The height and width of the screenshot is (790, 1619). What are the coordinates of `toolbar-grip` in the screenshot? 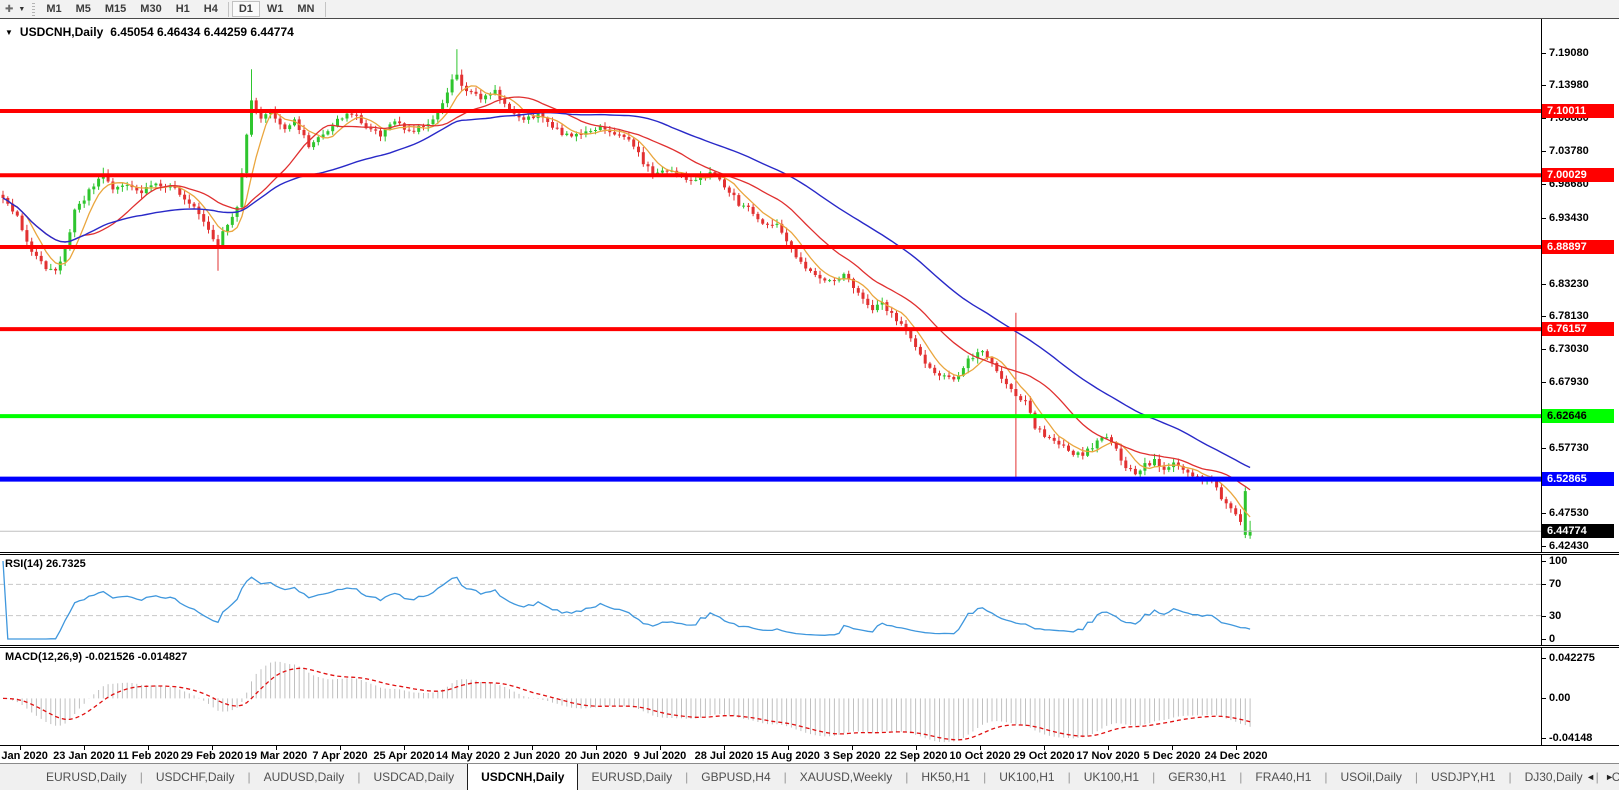 It's located at (34, 9).